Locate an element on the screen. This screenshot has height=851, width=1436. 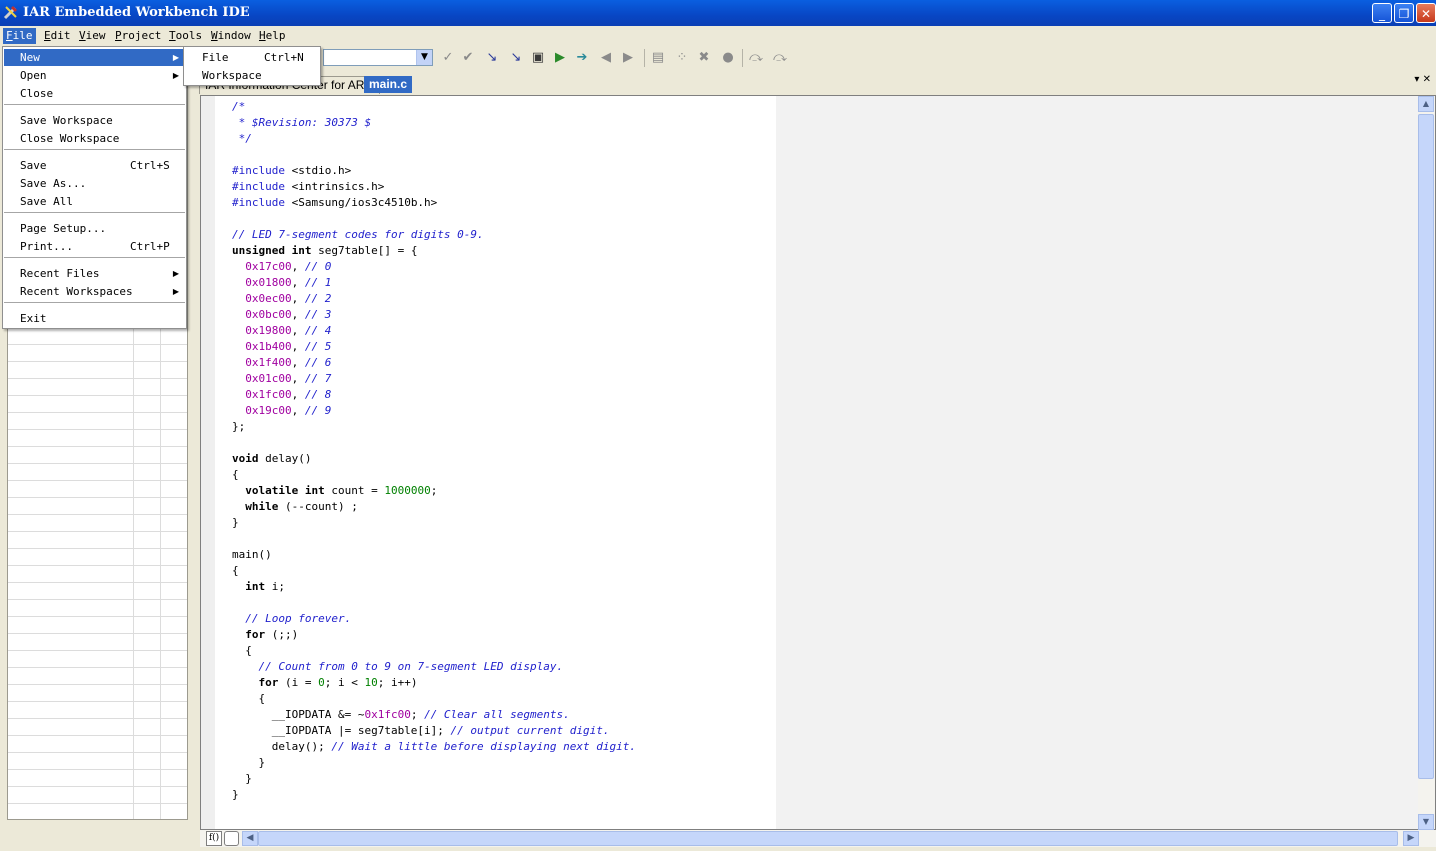
menu-help: Help is located at coordinates (272, 36).